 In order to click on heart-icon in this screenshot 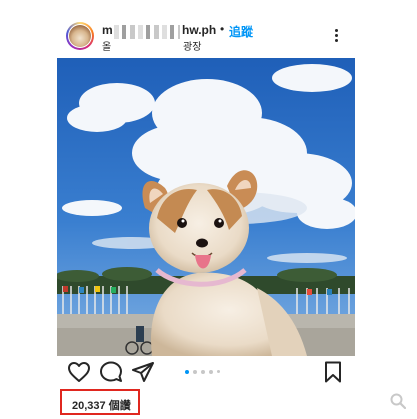, I will do `click(79, 372)`.